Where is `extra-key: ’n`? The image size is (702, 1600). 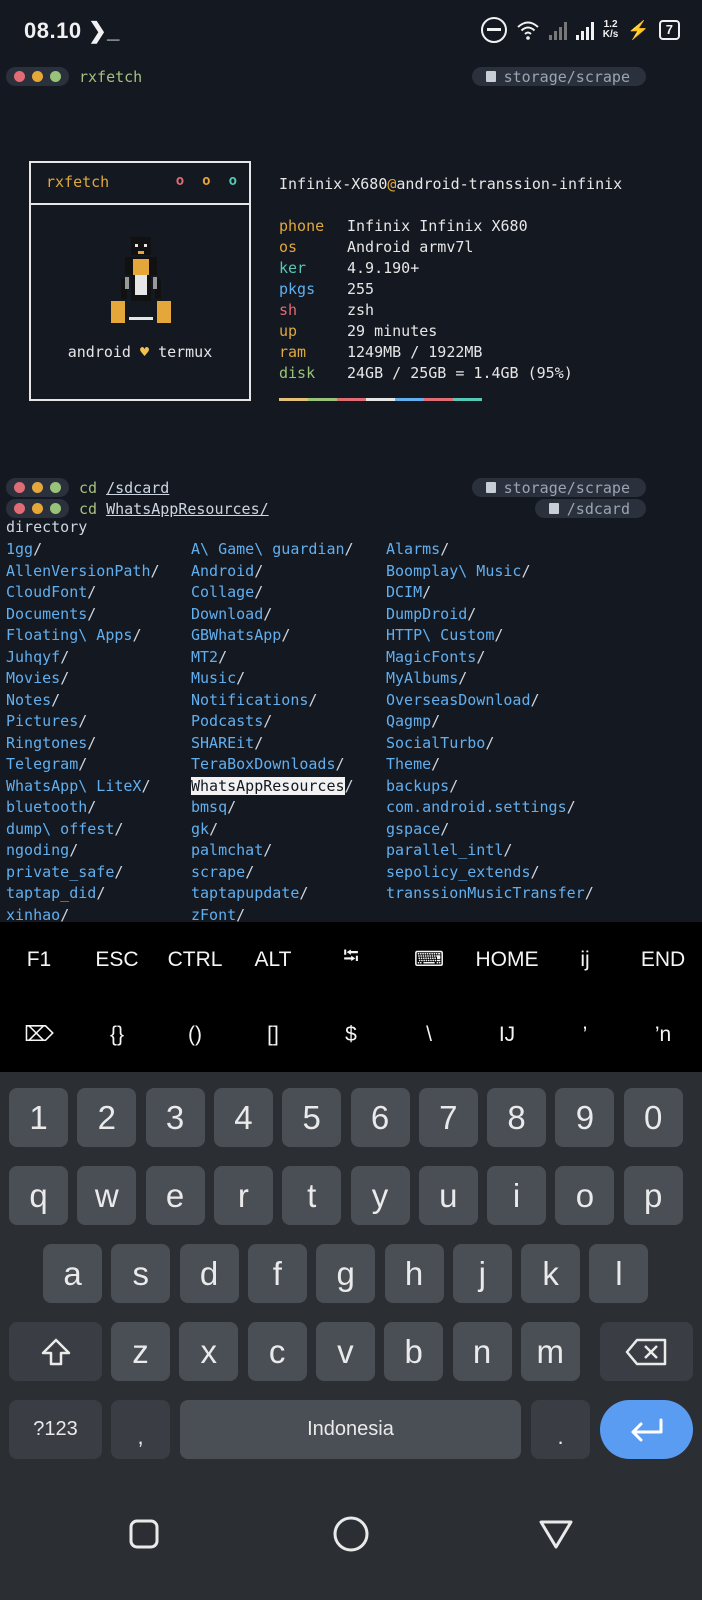
extra-key: ’n is located at coordinates (663, 1034).